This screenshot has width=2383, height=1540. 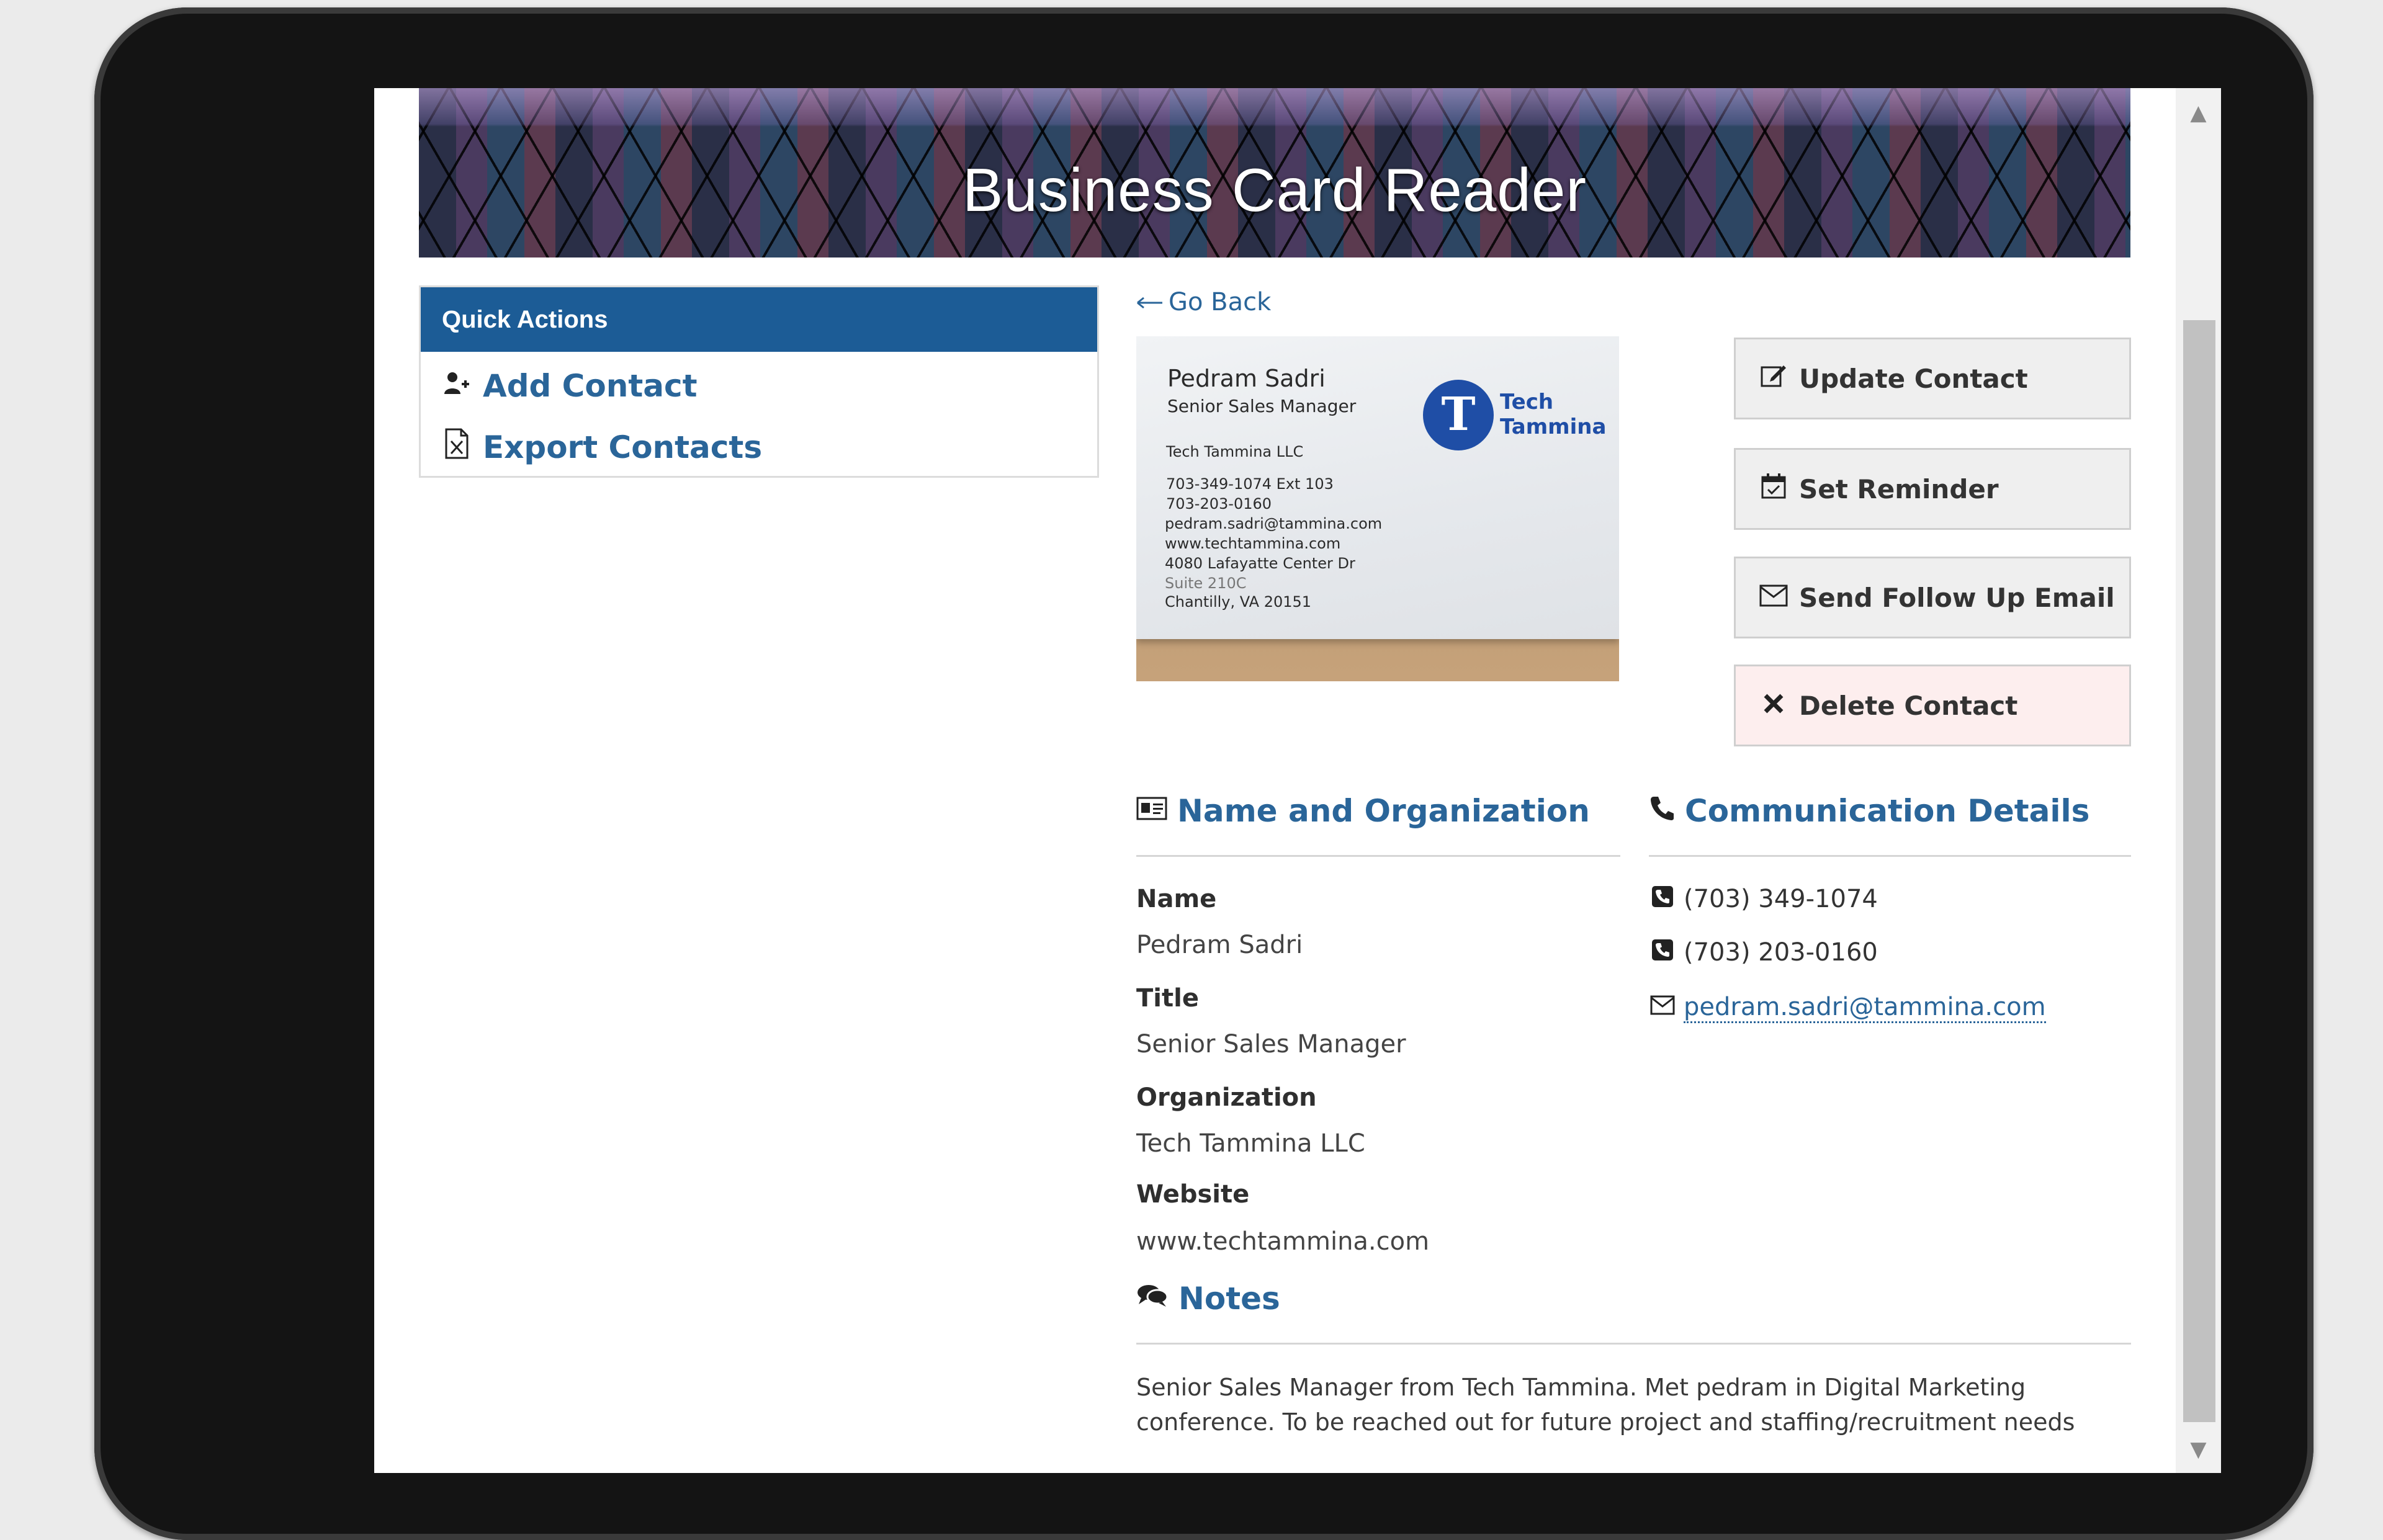 I want to click on go-back-link: Go Back, so click(x=1203, y=302).